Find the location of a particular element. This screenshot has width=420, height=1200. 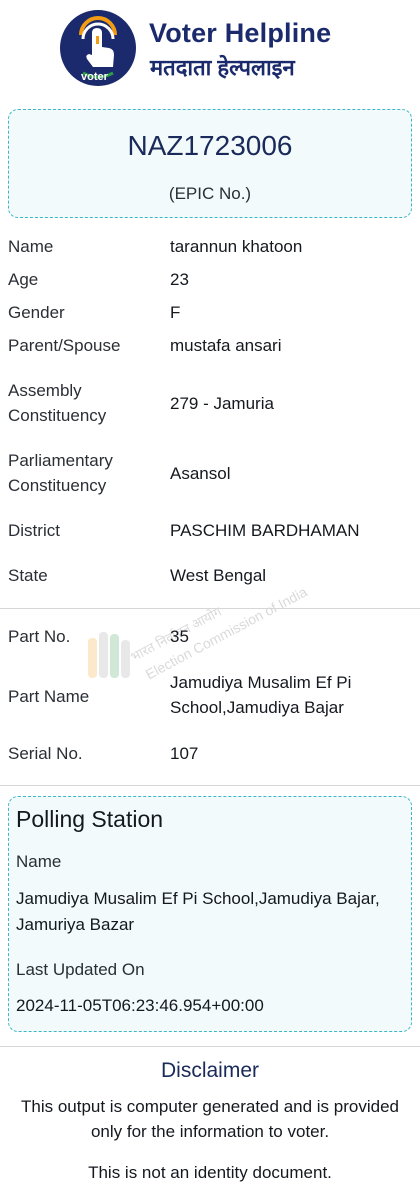

detail-value: West Bengal is located at coordinates (218, 575).